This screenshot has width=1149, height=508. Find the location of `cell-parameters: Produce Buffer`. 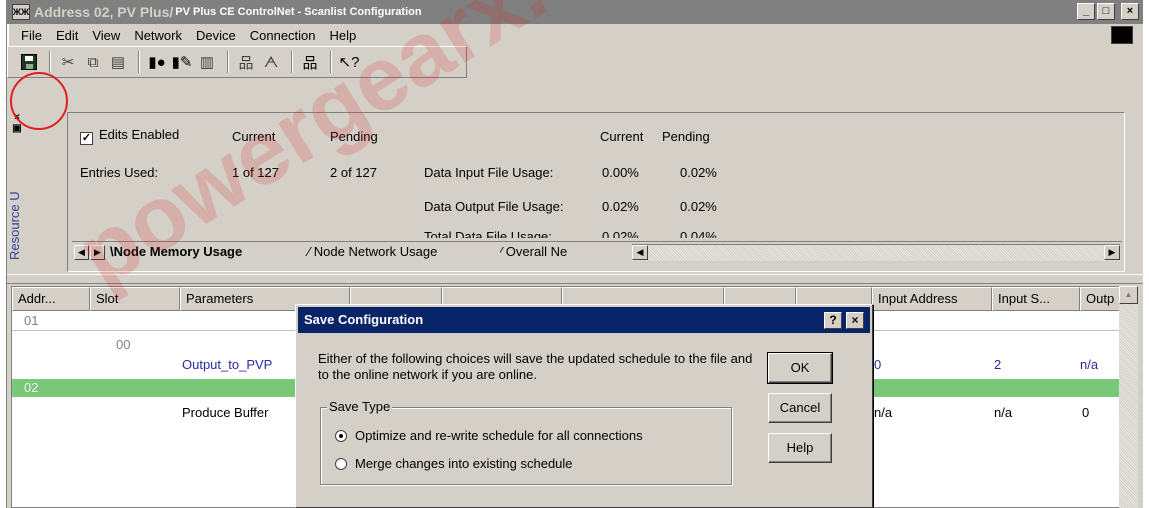

cell-parameters: Produce Buffer is located at coordinates (225, 412).